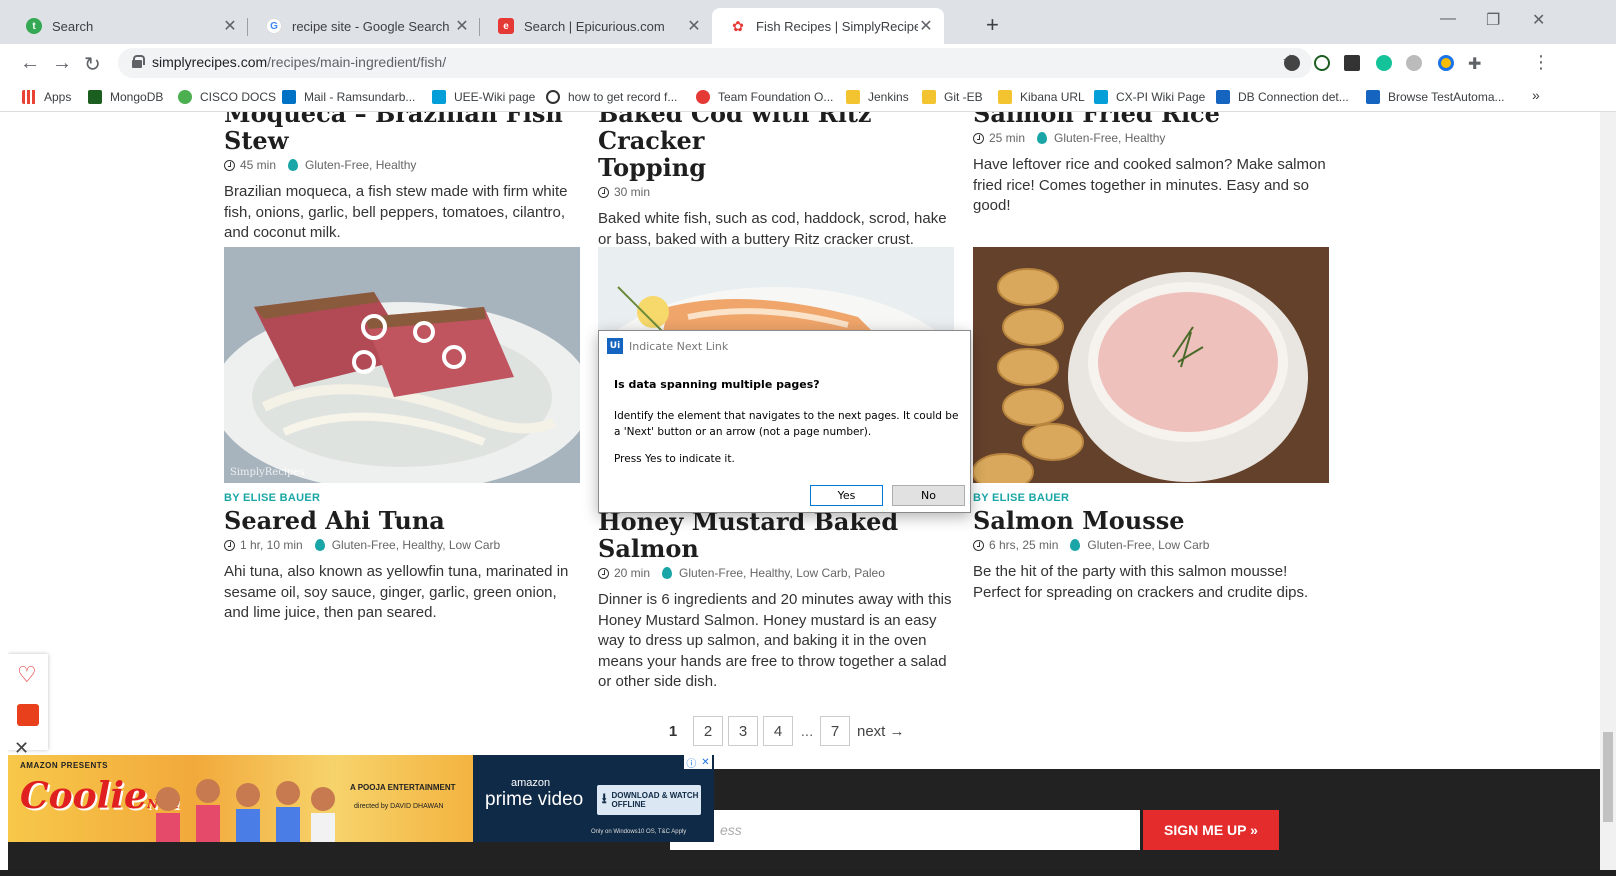 Image resolution: width=1616 pixels, height=876 pixels. I want to click on bookmark-uee-wiki: UEE-Wiki page, so click(483, 97).